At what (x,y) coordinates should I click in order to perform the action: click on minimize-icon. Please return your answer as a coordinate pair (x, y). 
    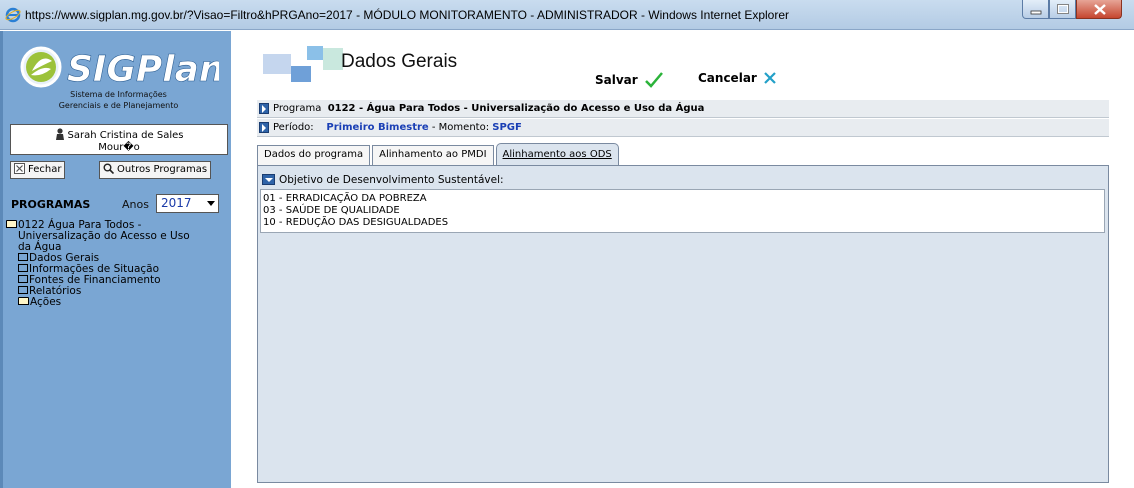
    Looking at the image, I should click on (1036, 12).